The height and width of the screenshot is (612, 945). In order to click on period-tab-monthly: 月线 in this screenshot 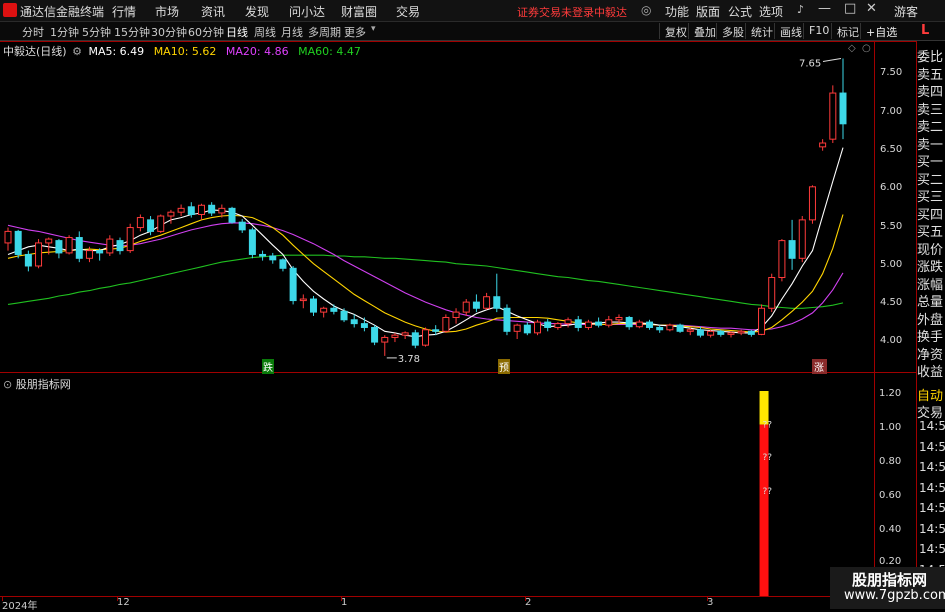, I will do `click(292, 32)`.